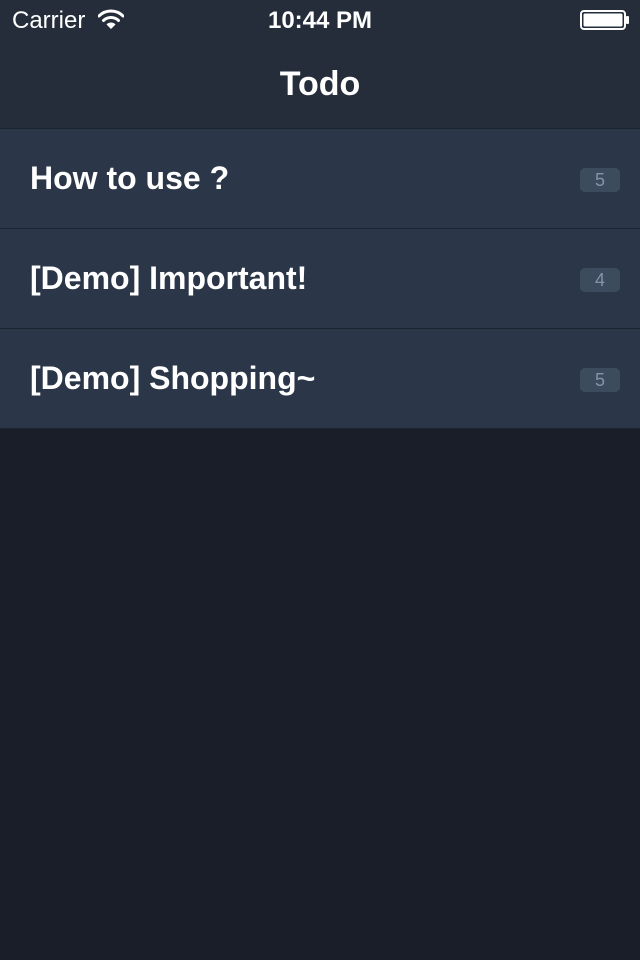 The image size is (640, 960). I want to click on navigation-header: Carrier 10:44 PM Todo, so click(320, 64).